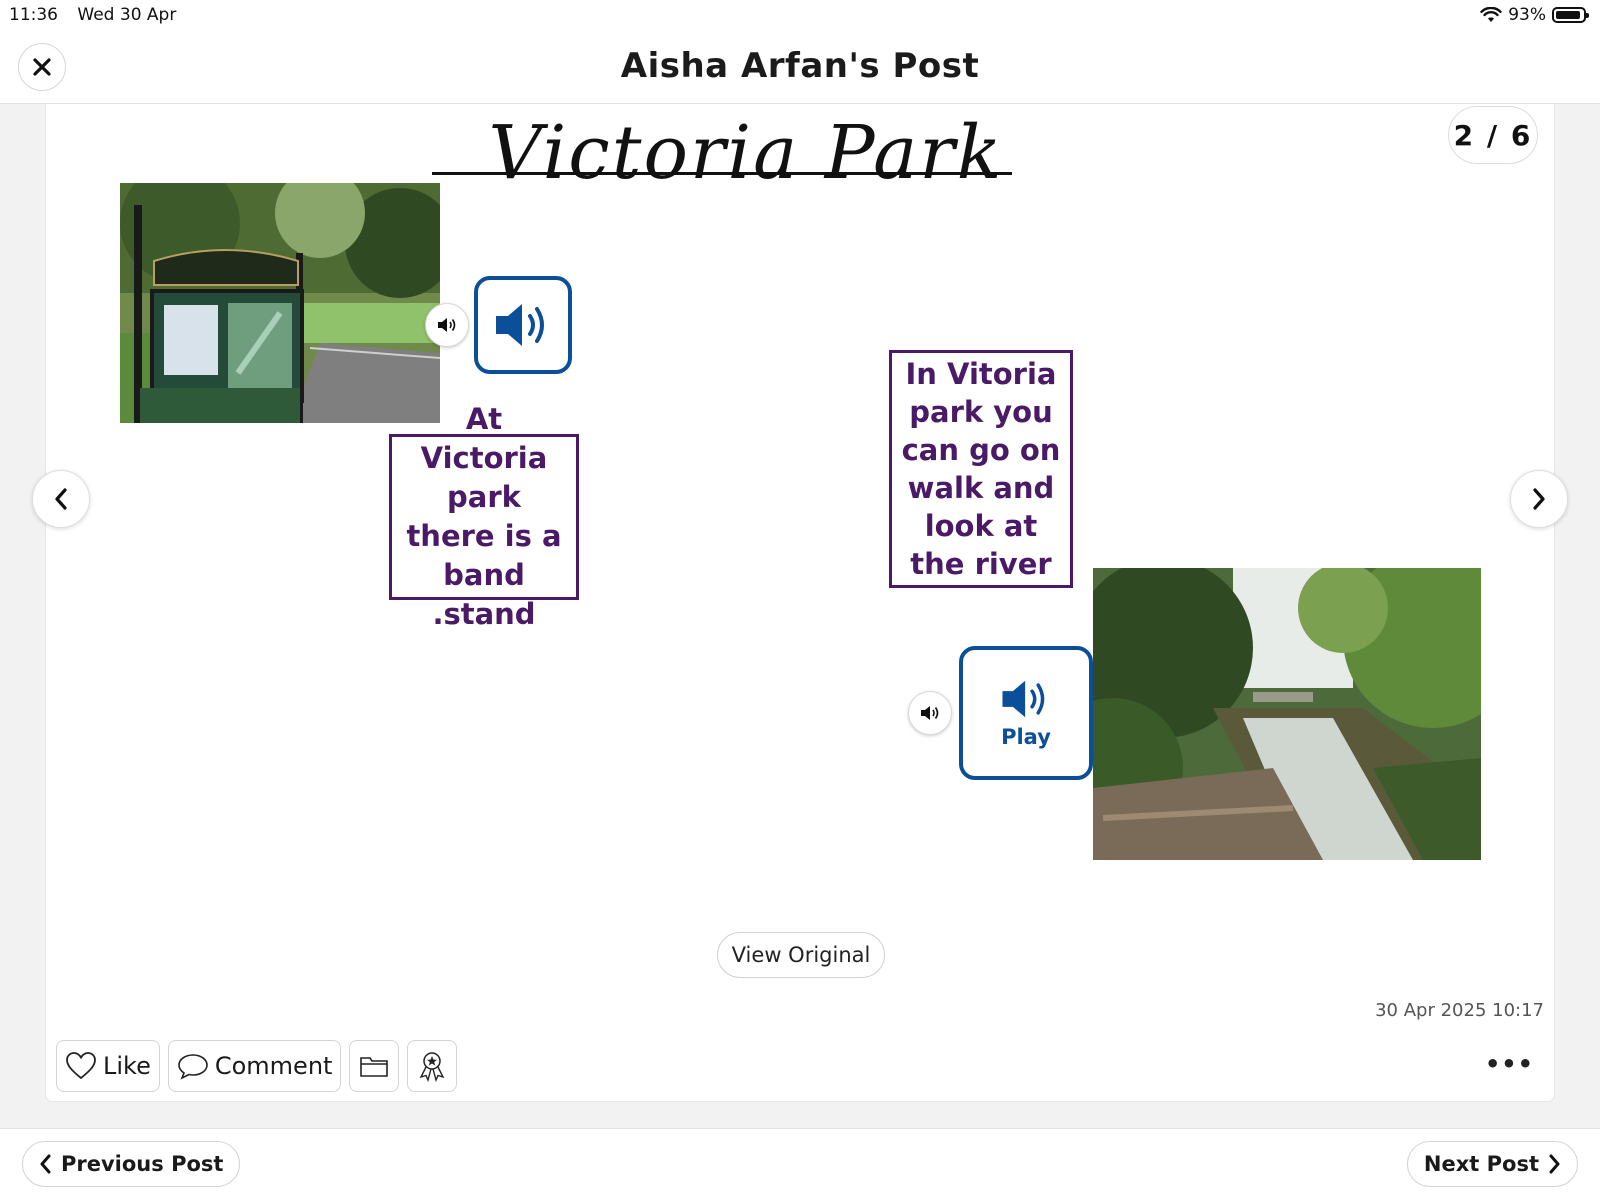 The height and width of the screenshot is (1200, 1600). I want to click on comment-label: Comment, so click(273, 1066).